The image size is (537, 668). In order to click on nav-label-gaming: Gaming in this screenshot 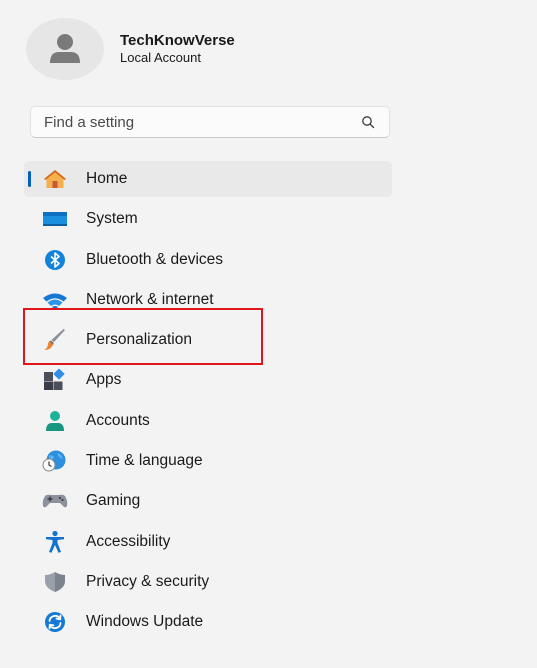, I will do `click(113, 501)`.